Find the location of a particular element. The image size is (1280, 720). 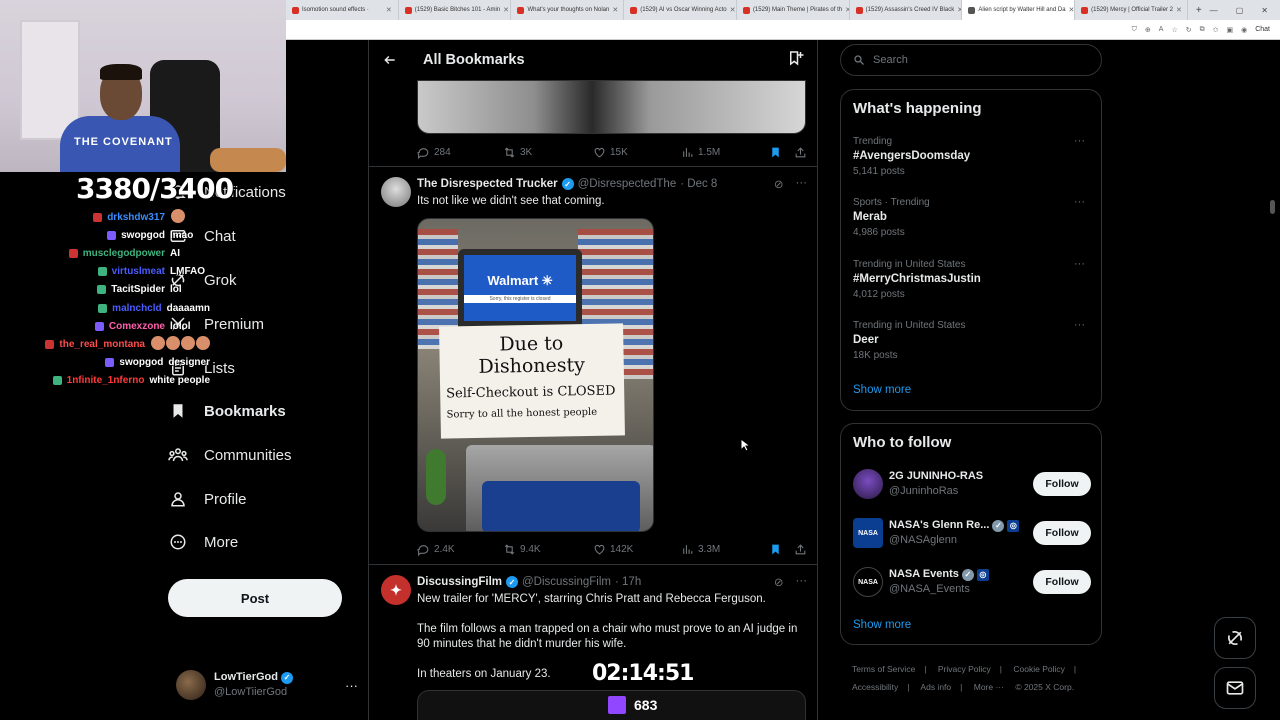

favorite-star-icon: ☆ is located at coordinates (1174, 30).